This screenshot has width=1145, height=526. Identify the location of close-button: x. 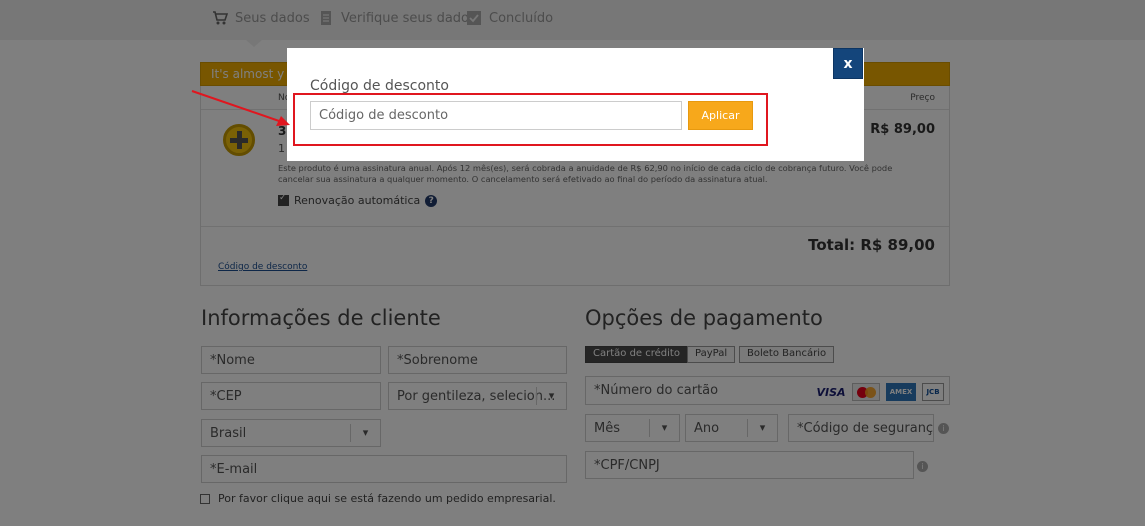
(848, 63).